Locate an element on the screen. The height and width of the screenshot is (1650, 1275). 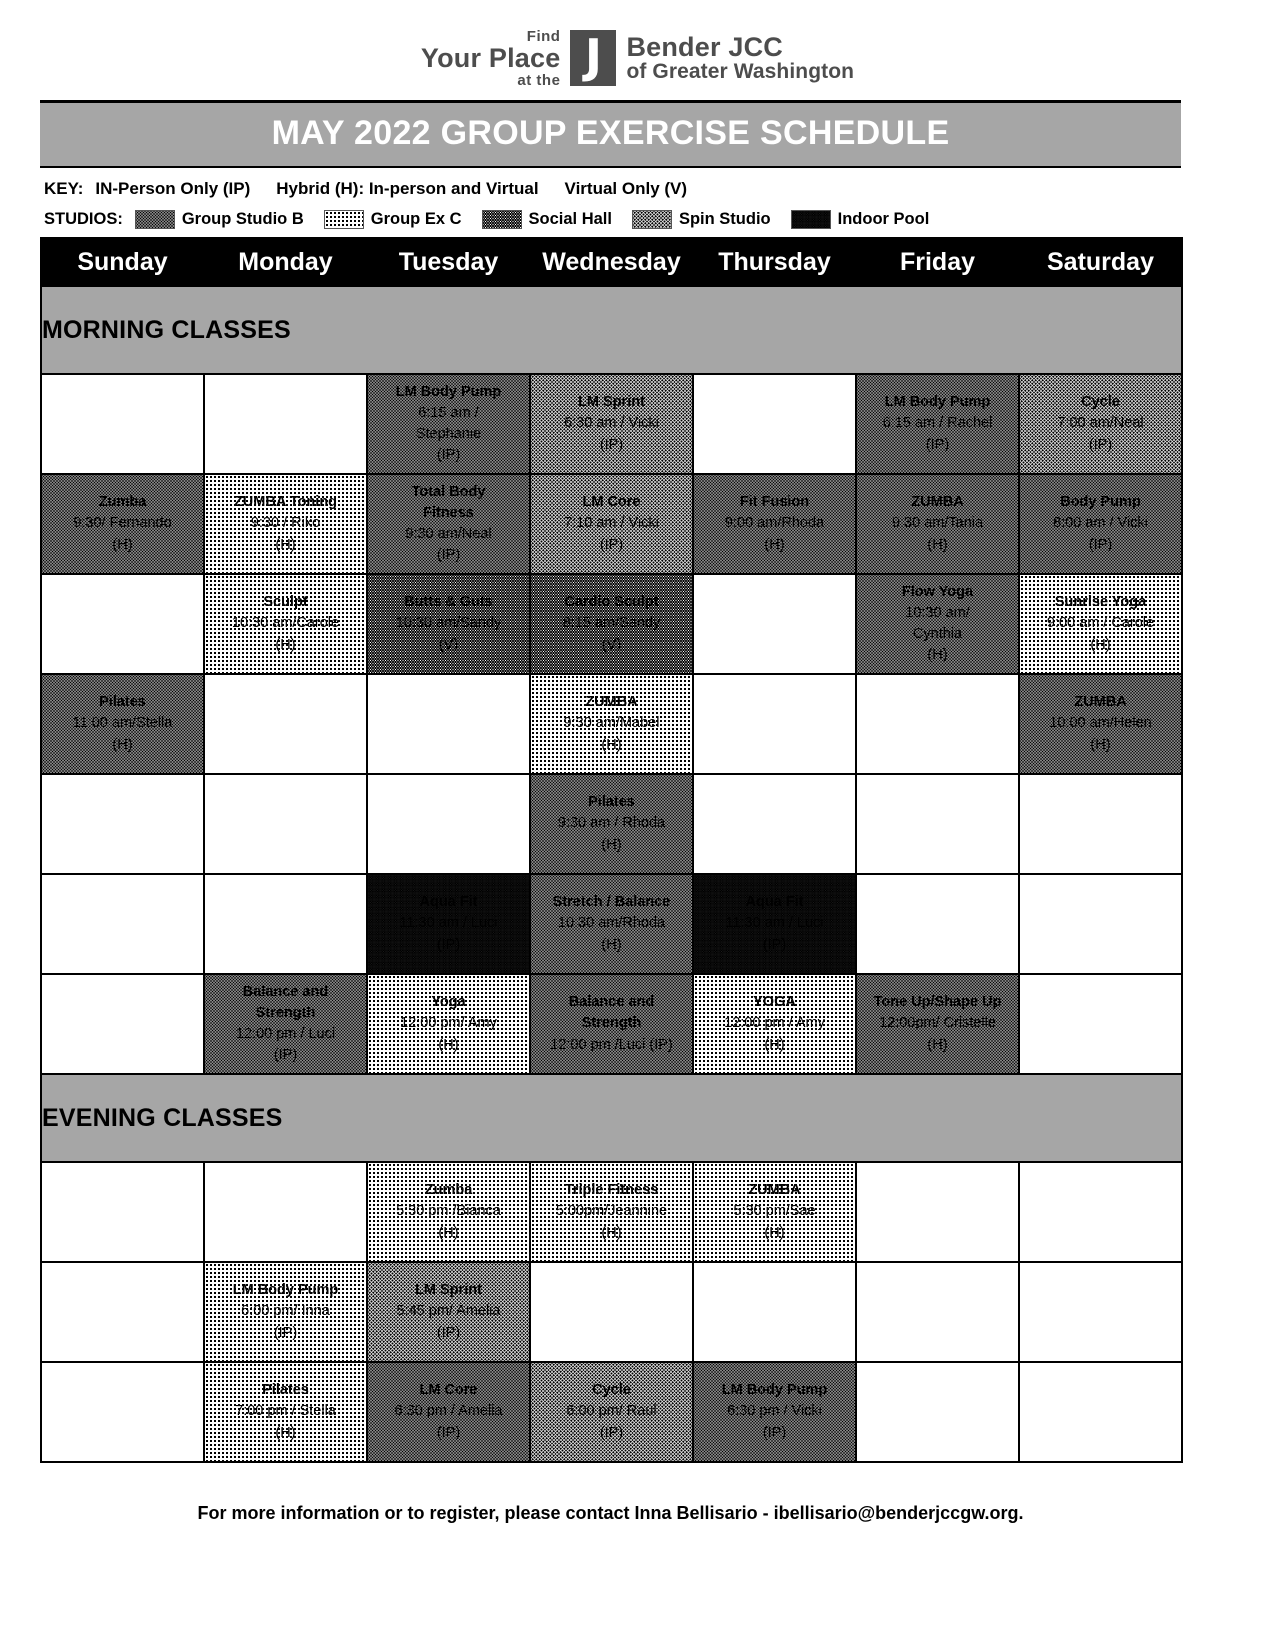
schedule-cell-class: Zumba 9:30/ Fernando (H) is located at coordinates (122, 524).